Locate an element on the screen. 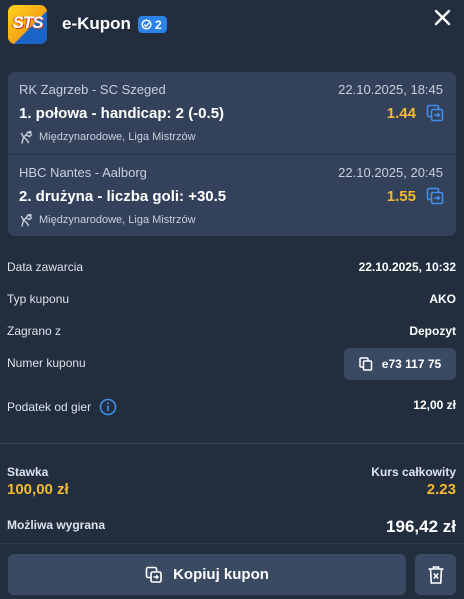 This screenshot has height=599, width=464. trash-icon is located at coordinates (435, 574).